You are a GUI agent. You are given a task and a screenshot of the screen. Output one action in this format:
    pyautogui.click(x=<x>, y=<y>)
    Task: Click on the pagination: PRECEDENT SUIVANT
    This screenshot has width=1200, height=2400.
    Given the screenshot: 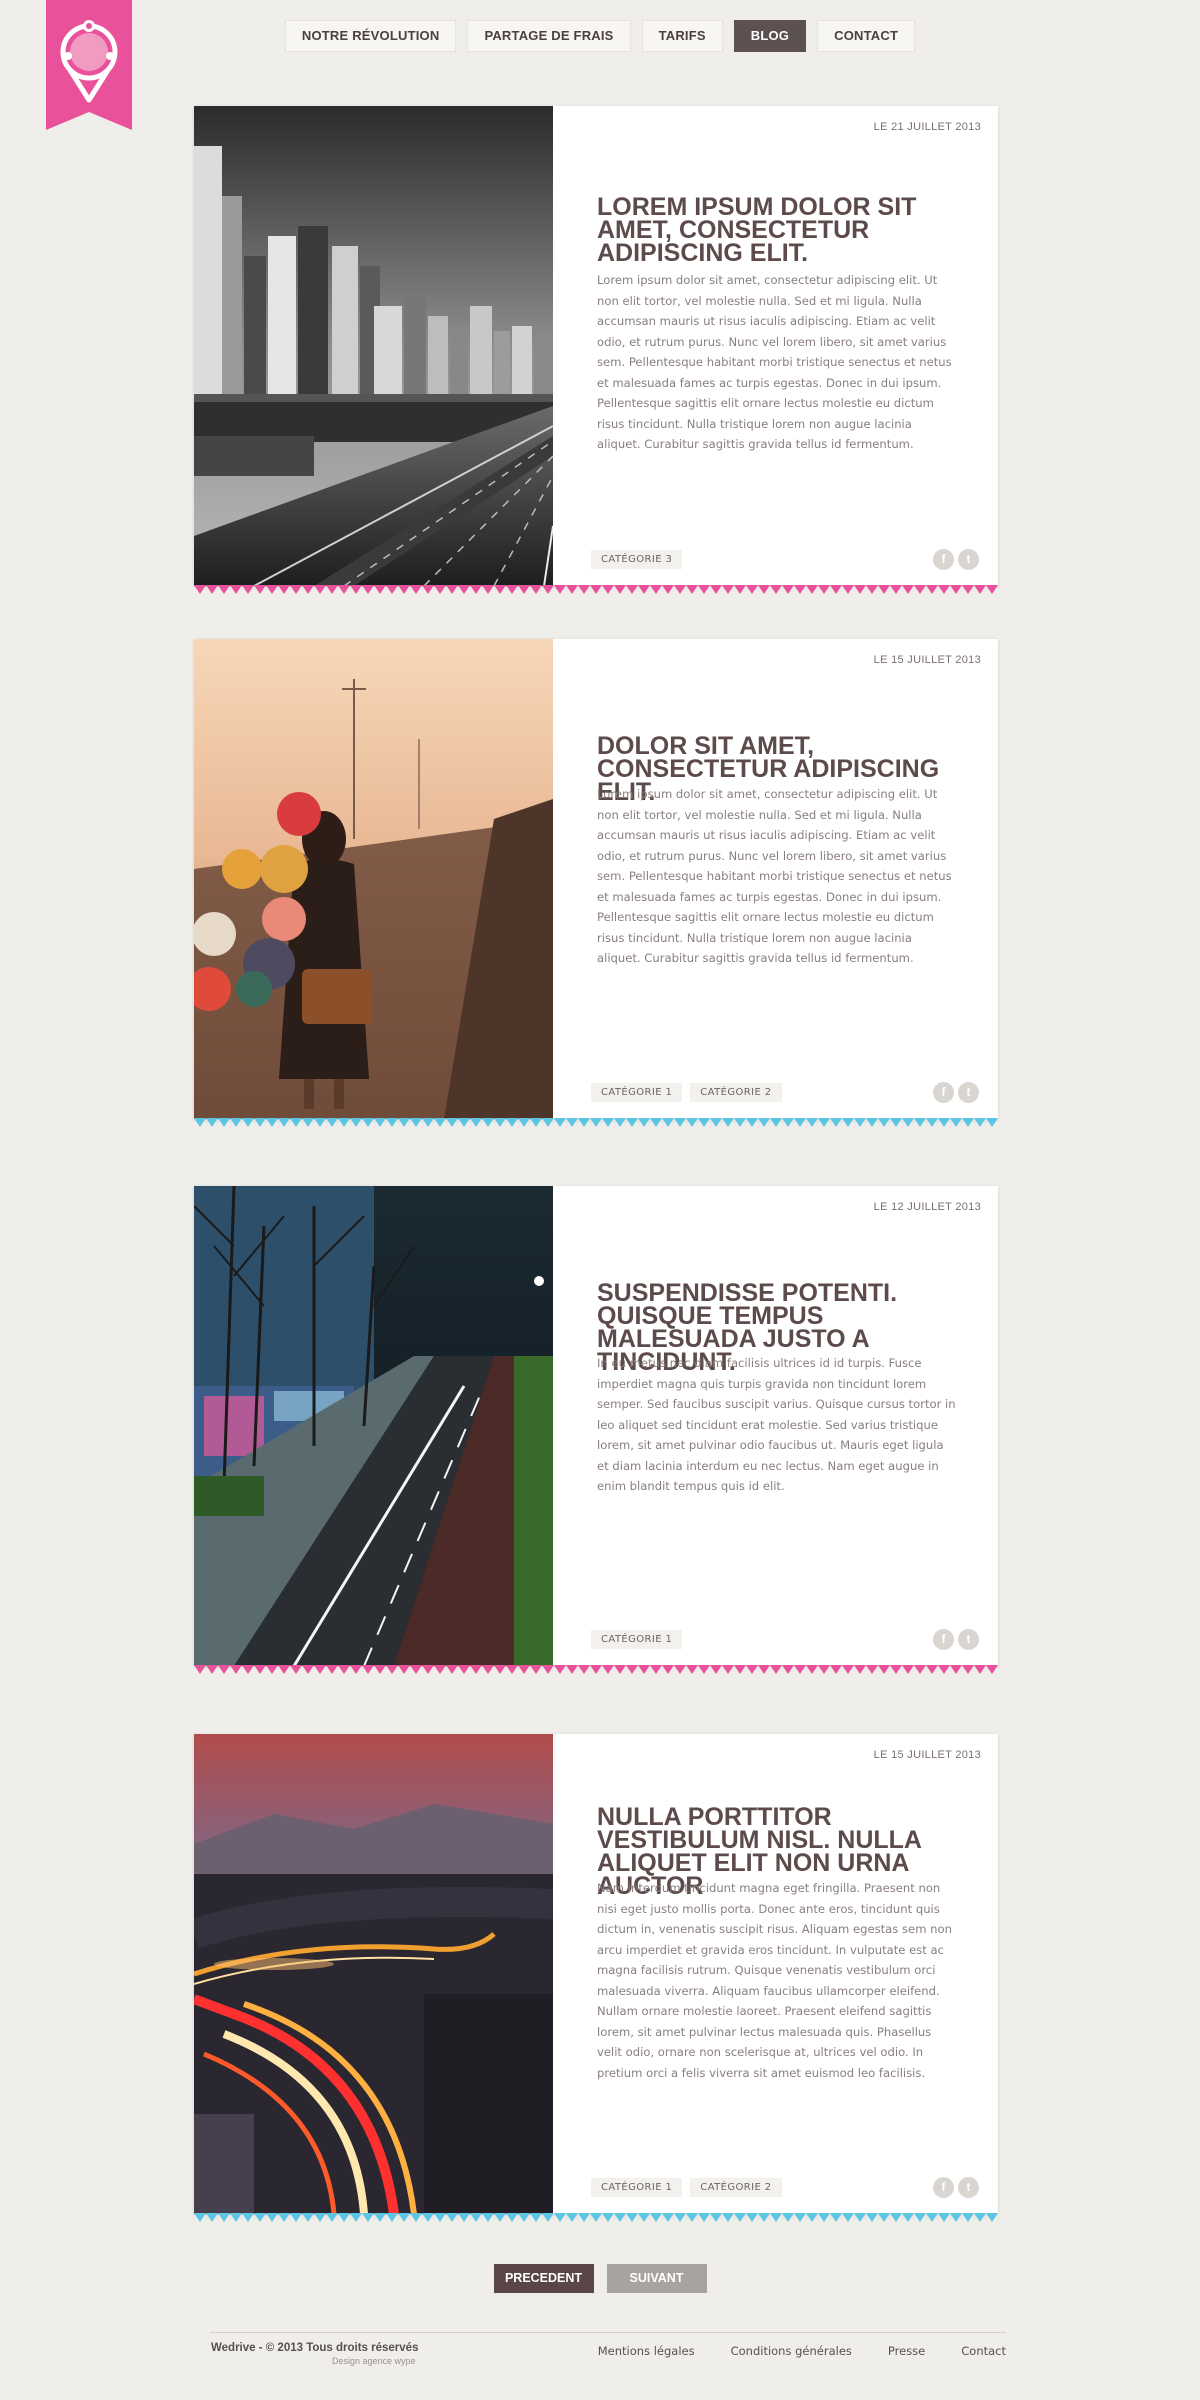 What is the action you would take?
    pyautogui.click(x=600, y=2278)
    